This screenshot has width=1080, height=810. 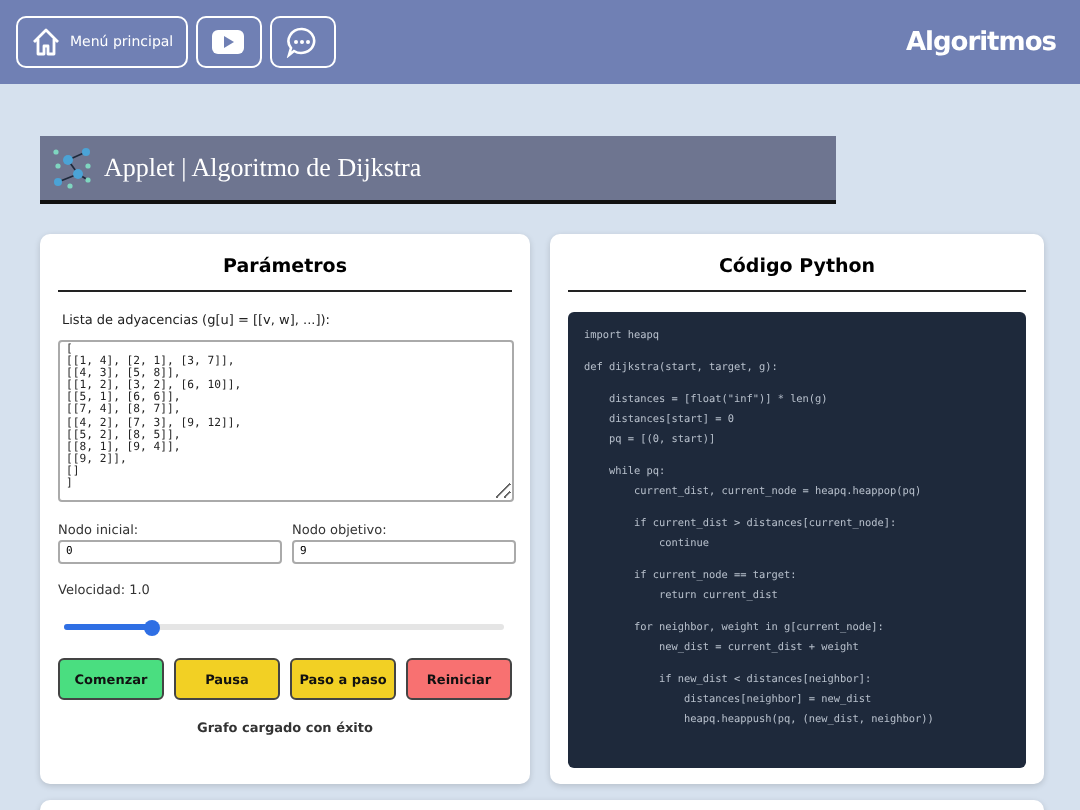 I want to click on video-button, so click(x=228, y=42).